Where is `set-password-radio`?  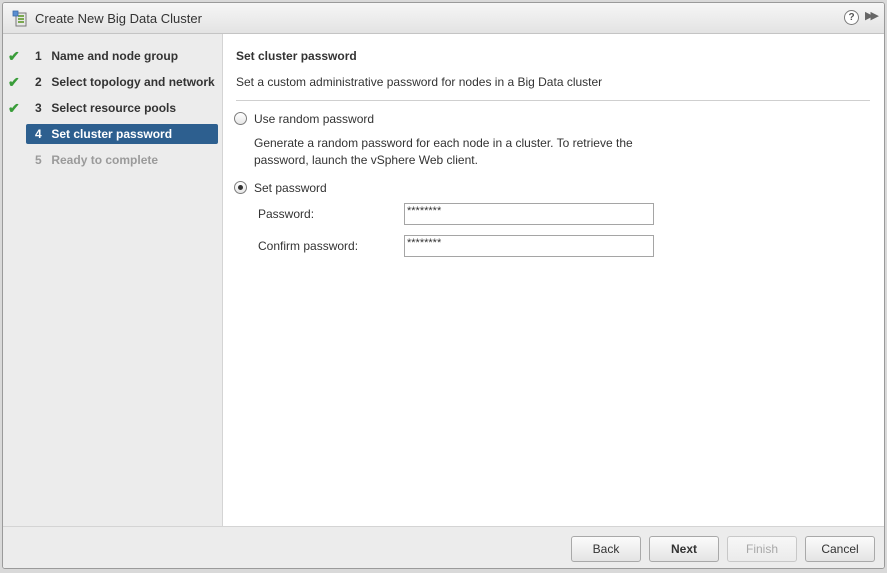
set-password-radio is located at coordinates (240, 187).